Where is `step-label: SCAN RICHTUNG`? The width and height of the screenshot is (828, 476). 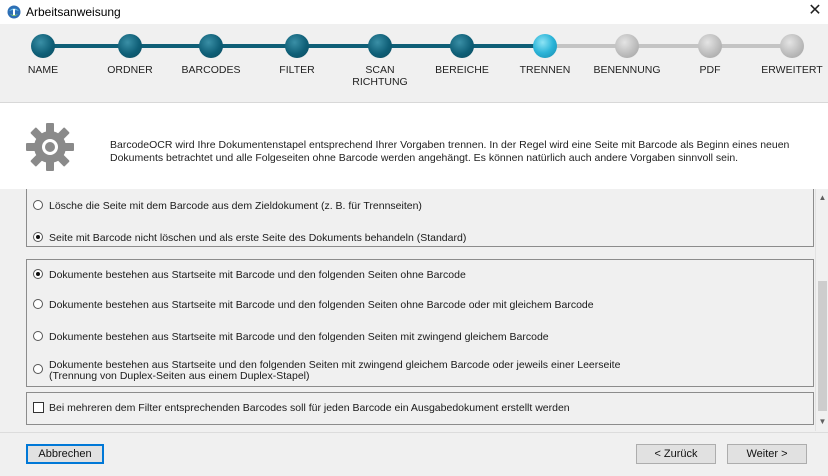
step-label: SCAN RICHTUNG is located at coordinates (380, 76).